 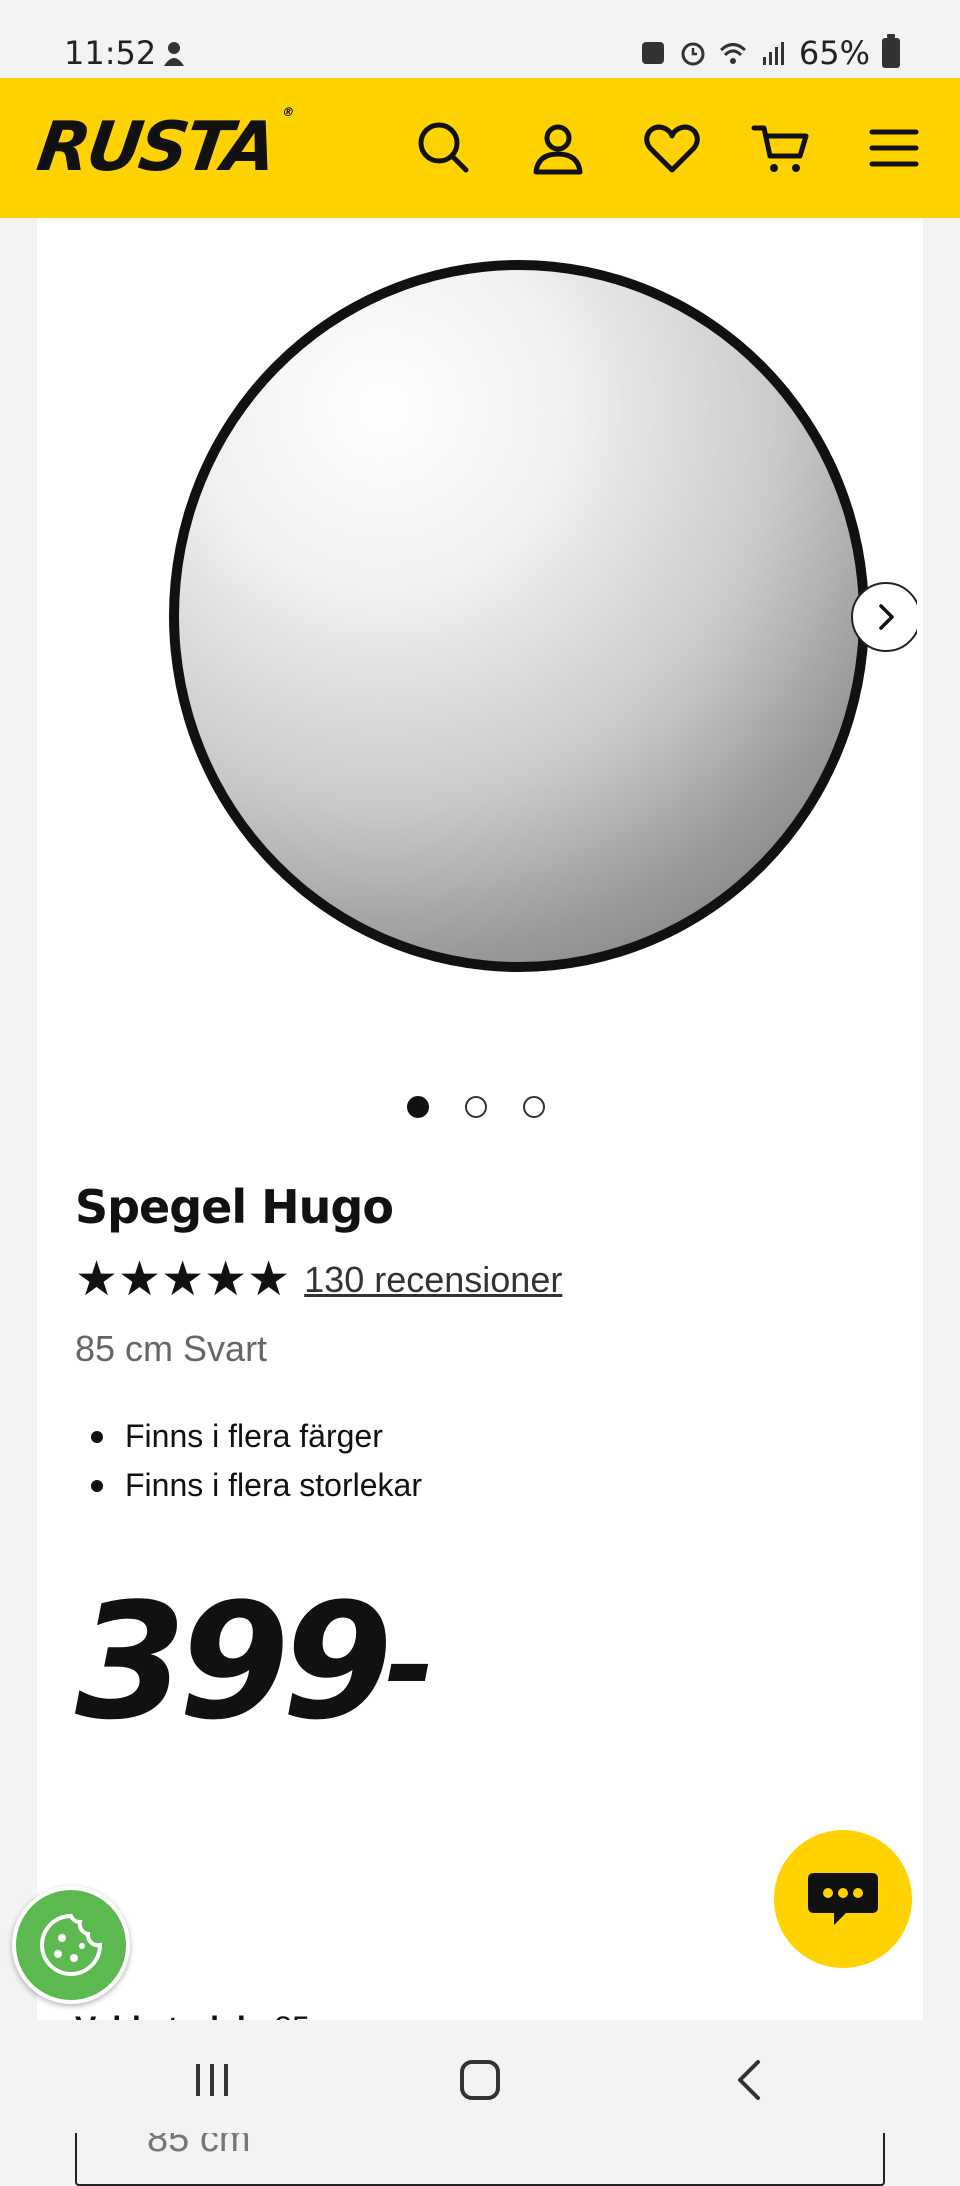 What do you see at coordinates (183, 1279) in the screenshot?
I see `star-rating: ★★★★★` at bounding box center [183, 1279].